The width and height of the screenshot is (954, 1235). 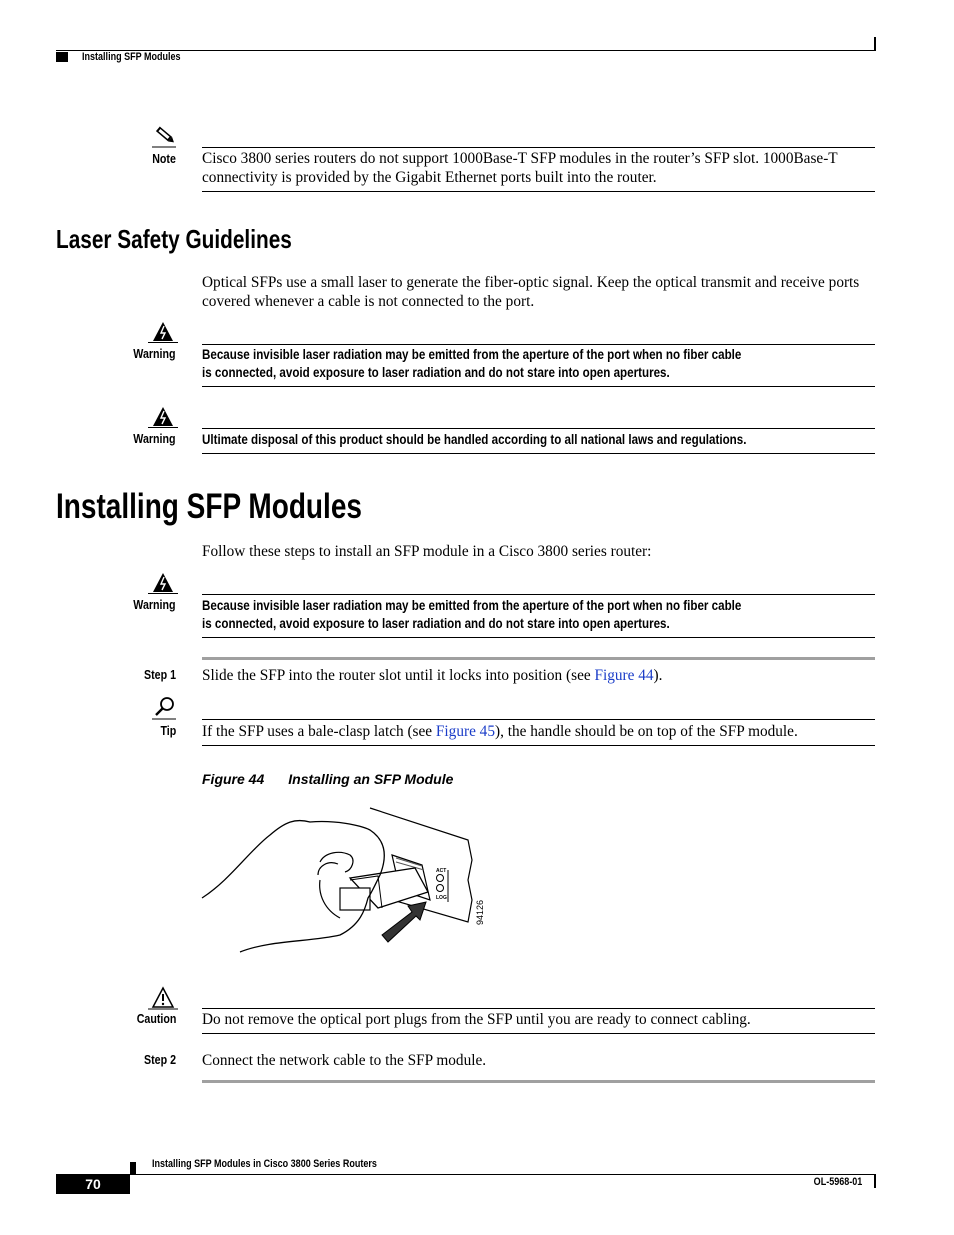 I want to click on note-label: Note, so click(x=116, y=158).